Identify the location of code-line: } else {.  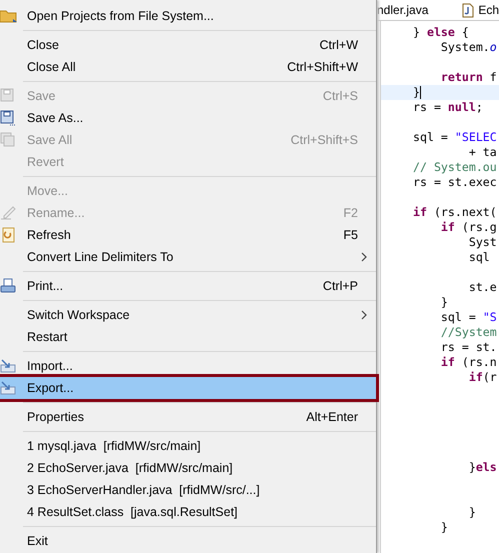
(441, 32).